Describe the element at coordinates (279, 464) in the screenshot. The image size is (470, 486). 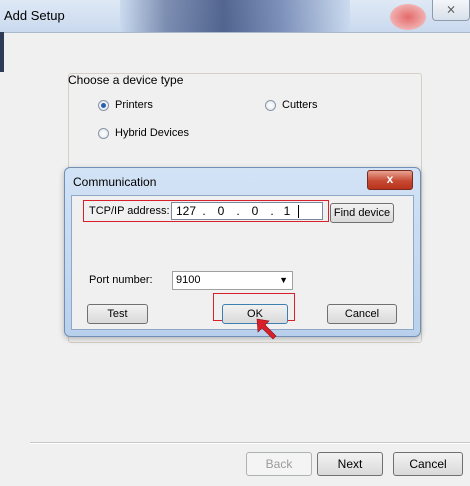
I see `back-button: Back` at that location.